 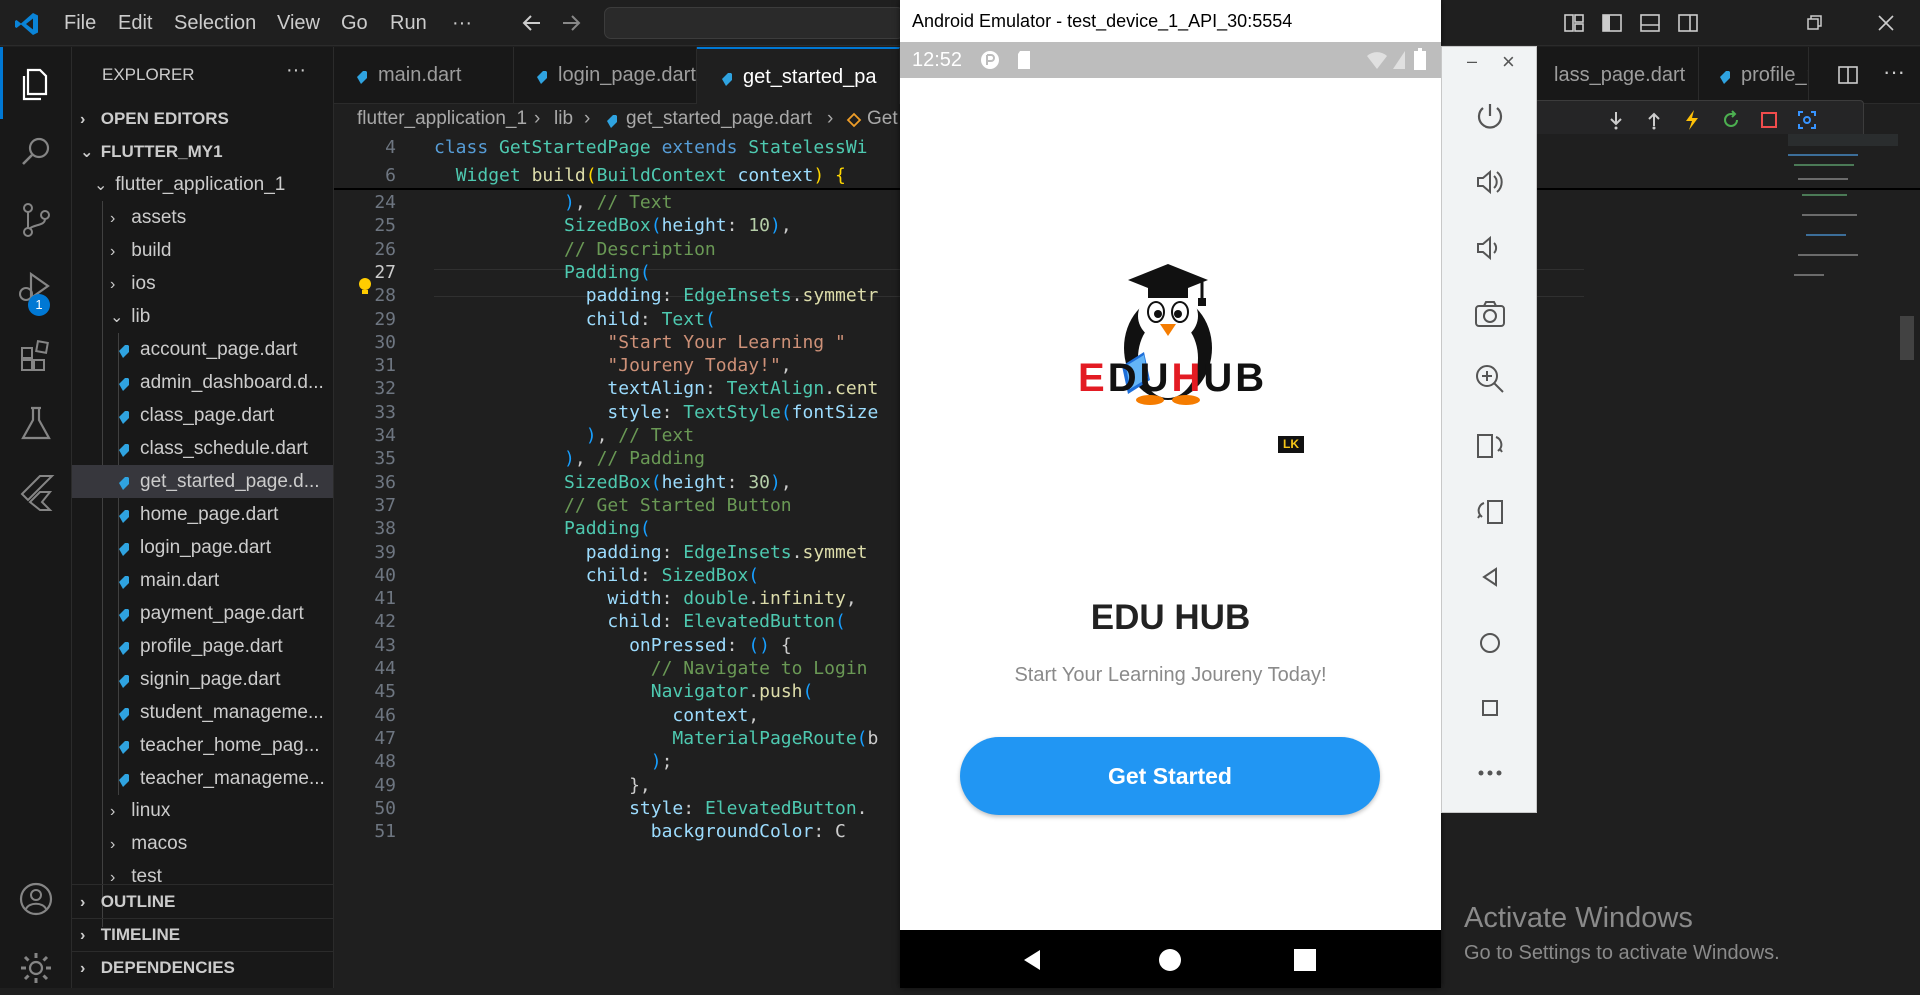 I want to click on folder-build: › build, so click(x=202, y=250).